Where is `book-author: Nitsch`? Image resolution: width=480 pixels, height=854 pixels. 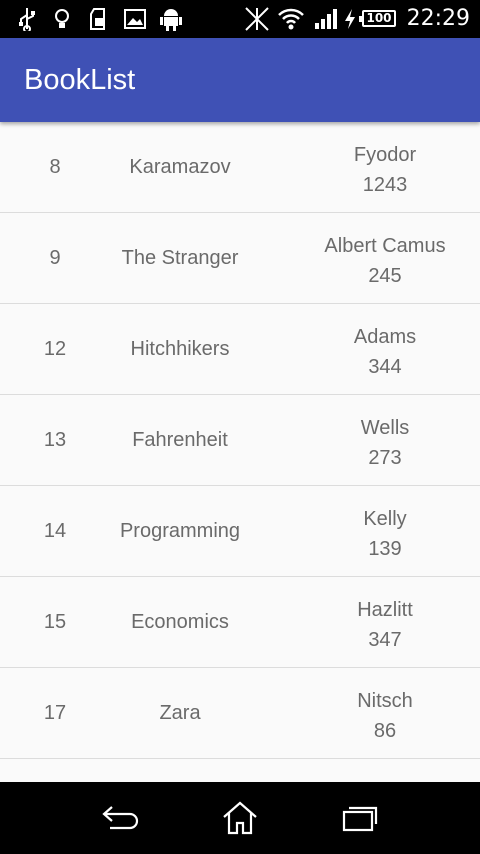 book-author: Nitsch is located at coordinates (385, 701).